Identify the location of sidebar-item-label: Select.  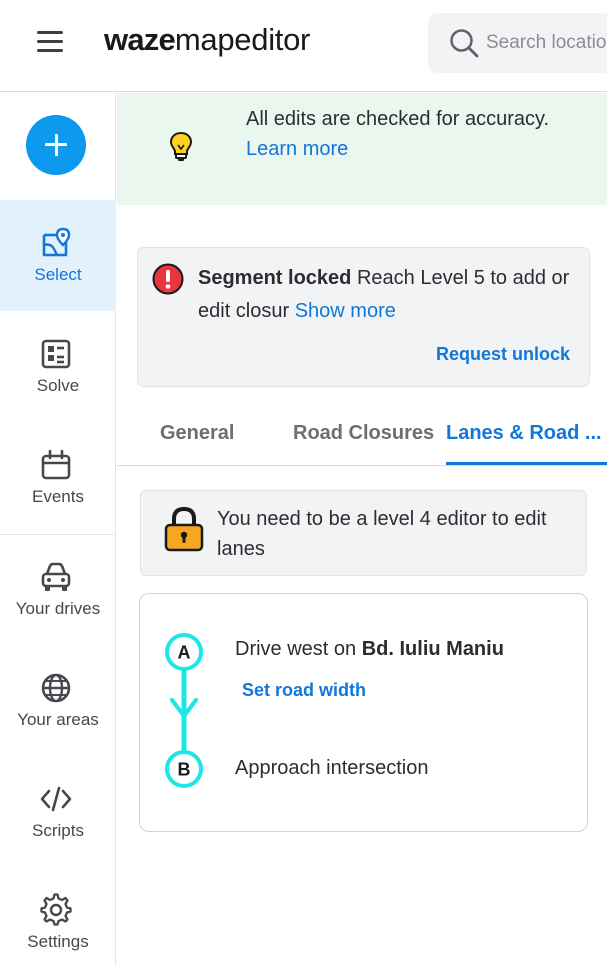
(58, 274).